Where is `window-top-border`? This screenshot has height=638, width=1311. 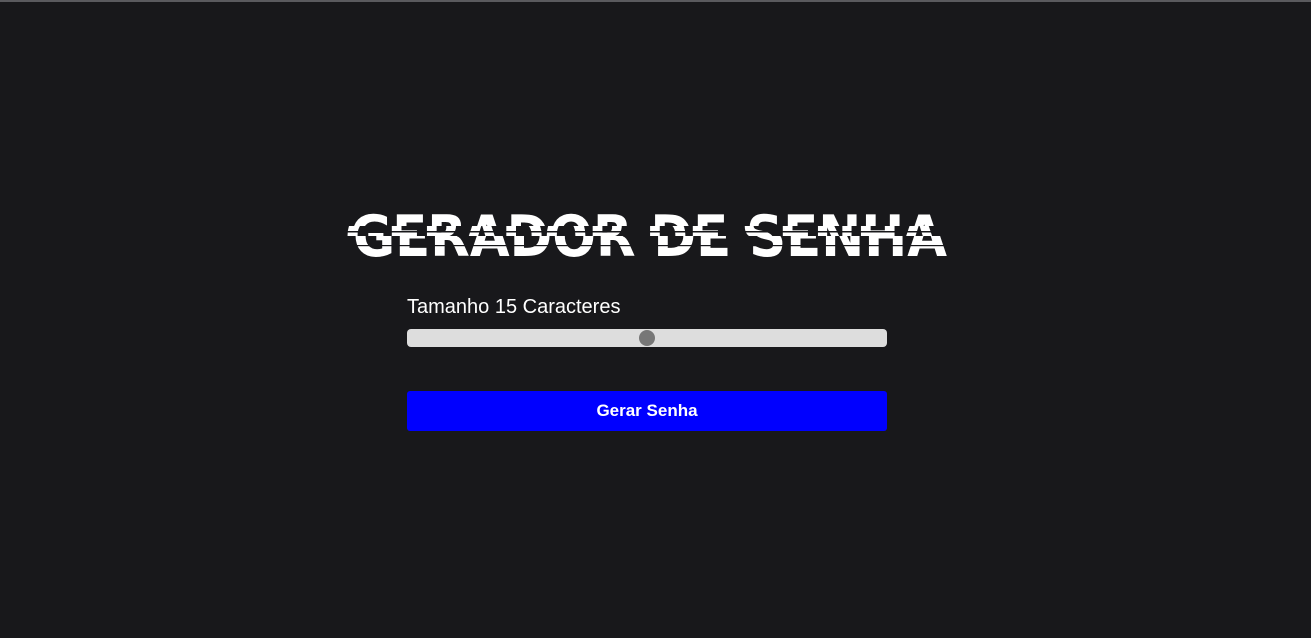 window-top-border is located at coordinates (655, 1).